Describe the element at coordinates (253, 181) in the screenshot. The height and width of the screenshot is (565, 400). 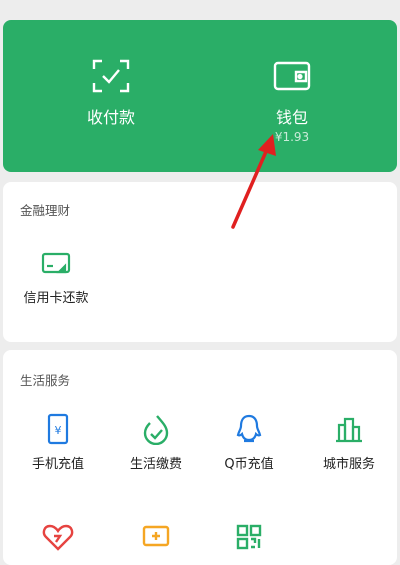
I see `annotation-arrow` at that location.